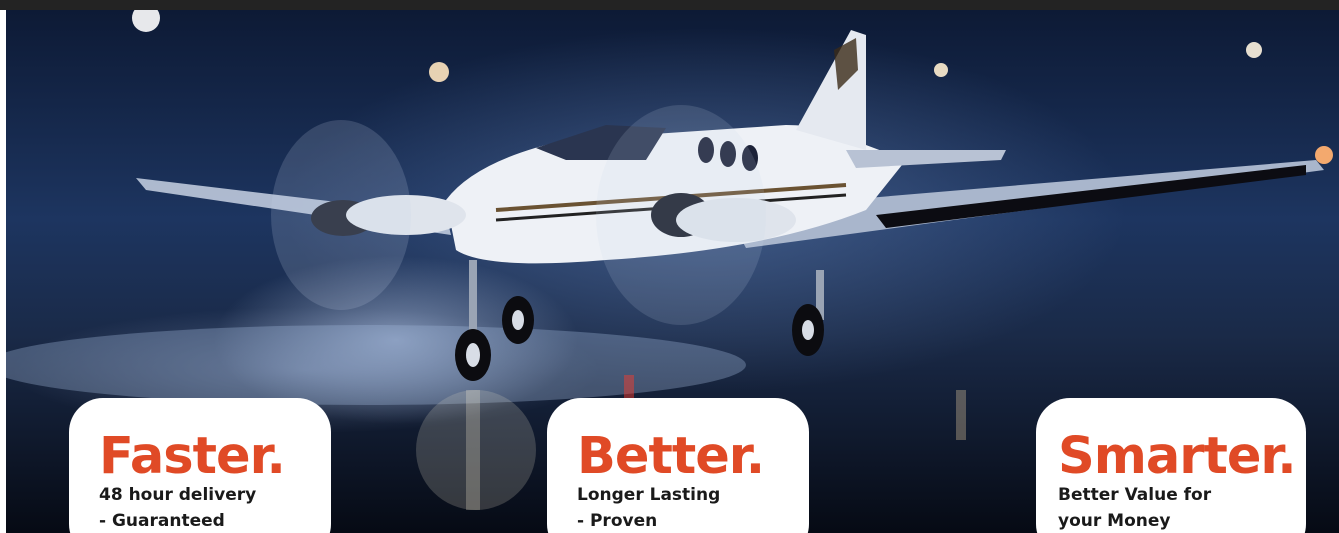 This screenshot has width=1339, height=533. I want to click on feature-heading: Better., so click(671, 456).